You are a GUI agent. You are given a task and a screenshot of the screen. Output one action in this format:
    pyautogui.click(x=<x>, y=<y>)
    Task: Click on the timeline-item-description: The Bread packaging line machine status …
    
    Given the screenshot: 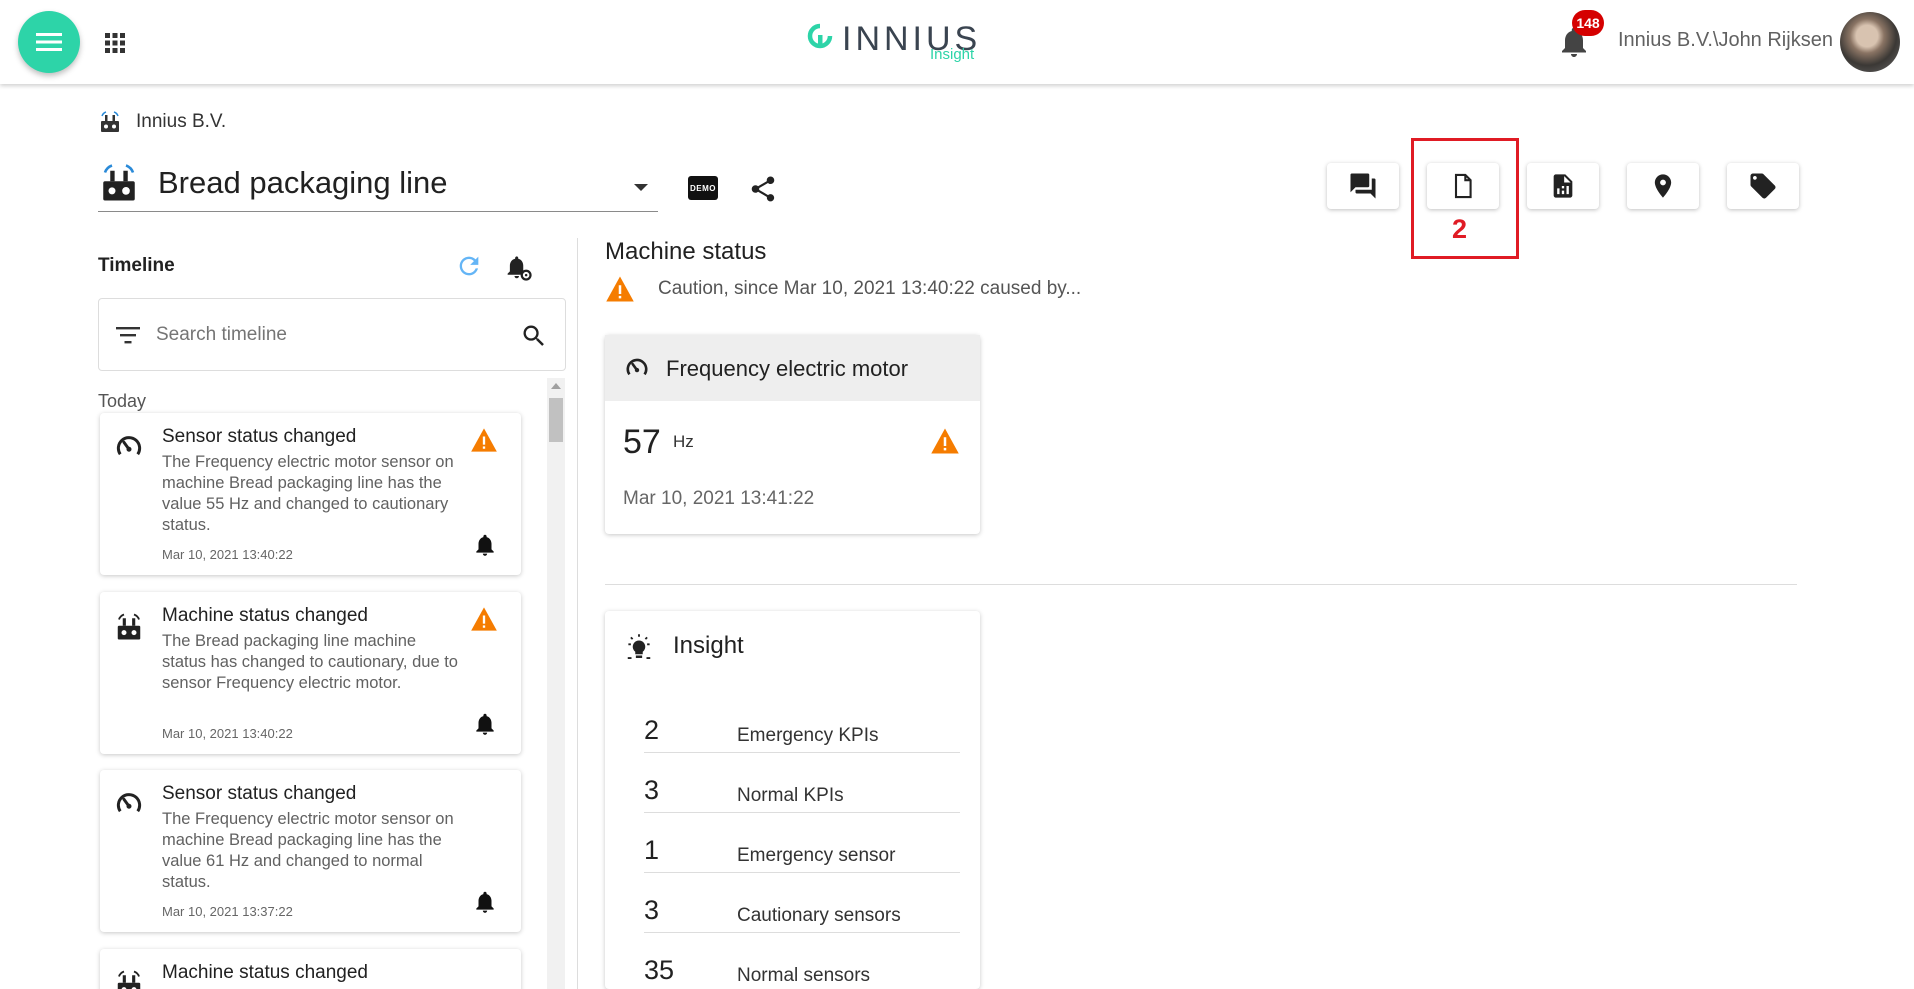 What is the action you would take?
    pyautogui.click(x=310, y=662)
    